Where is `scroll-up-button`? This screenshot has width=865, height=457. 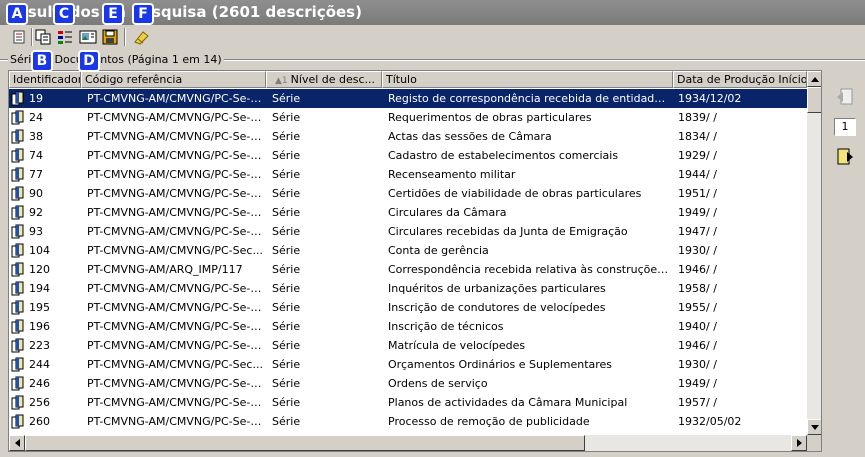 scroll-up-button is located at coordinates (814, 79).